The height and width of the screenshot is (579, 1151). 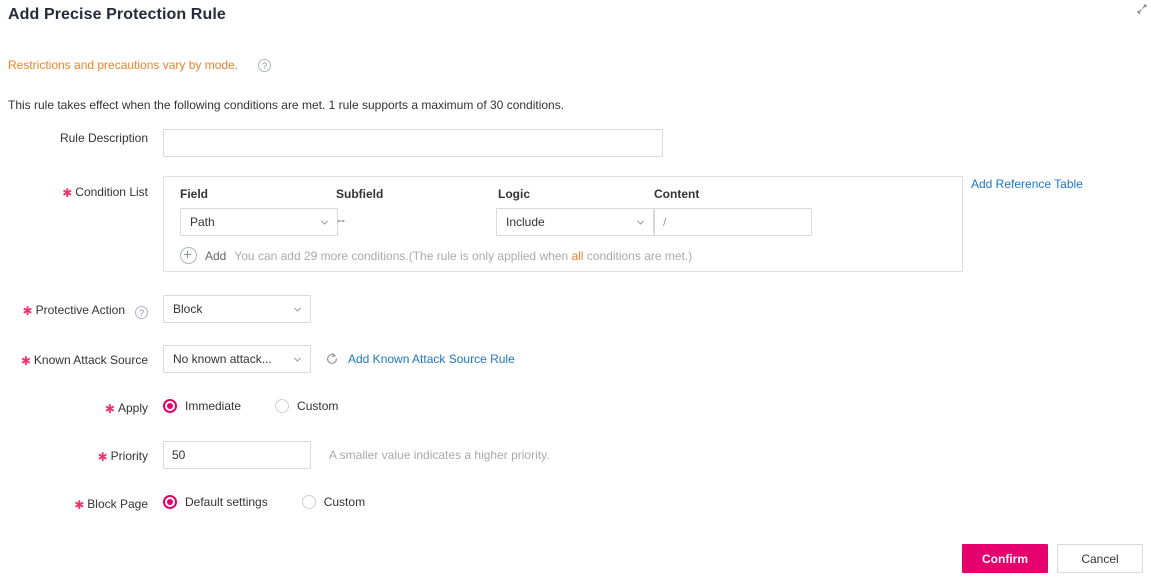 I want to click on confirm-button: Confirm, so click(x=1005, y=558).